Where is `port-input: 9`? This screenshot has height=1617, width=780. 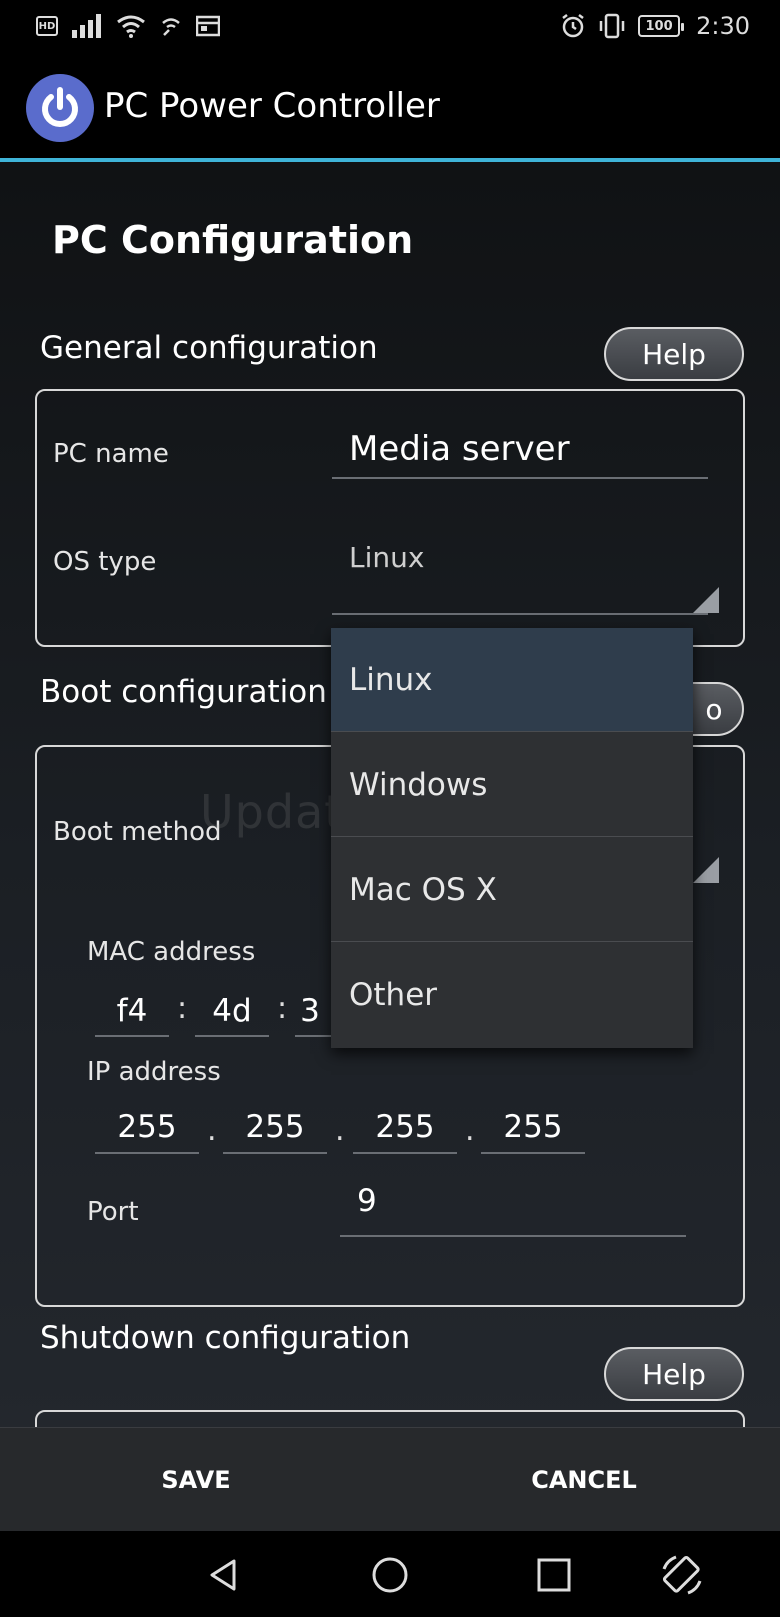 port-input: 9 is located at coordinates (367, 1201).